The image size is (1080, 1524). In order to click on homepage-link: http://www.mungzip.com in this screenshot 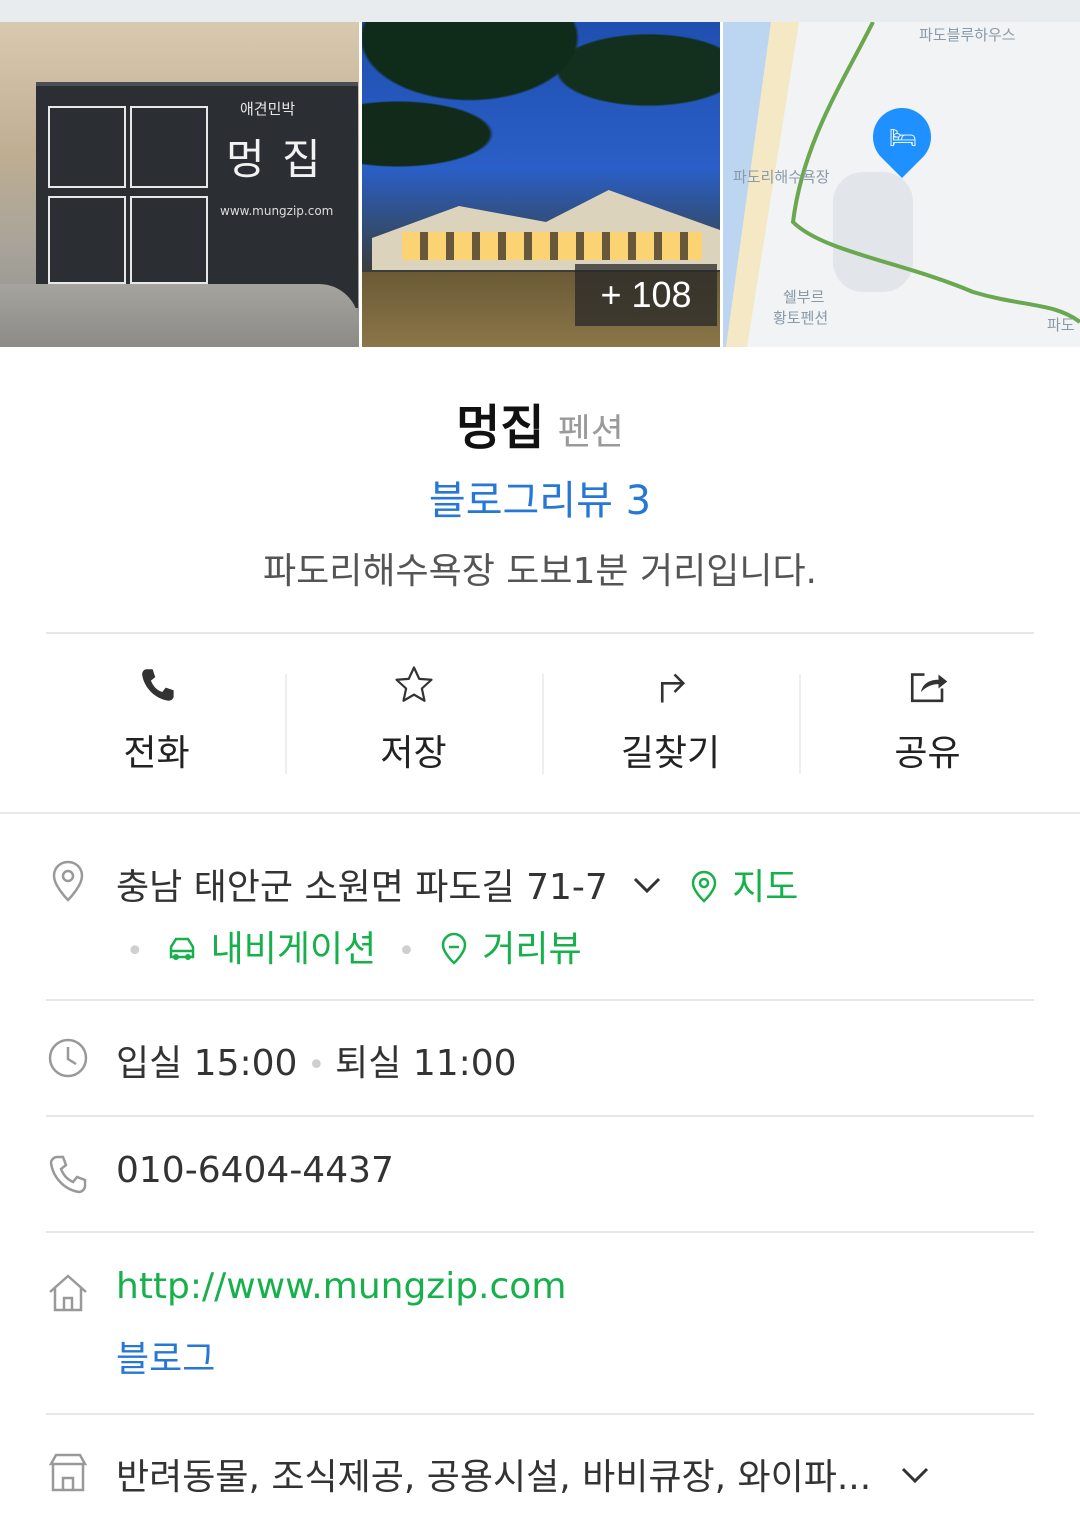, I will do `click(341, 1286)`.